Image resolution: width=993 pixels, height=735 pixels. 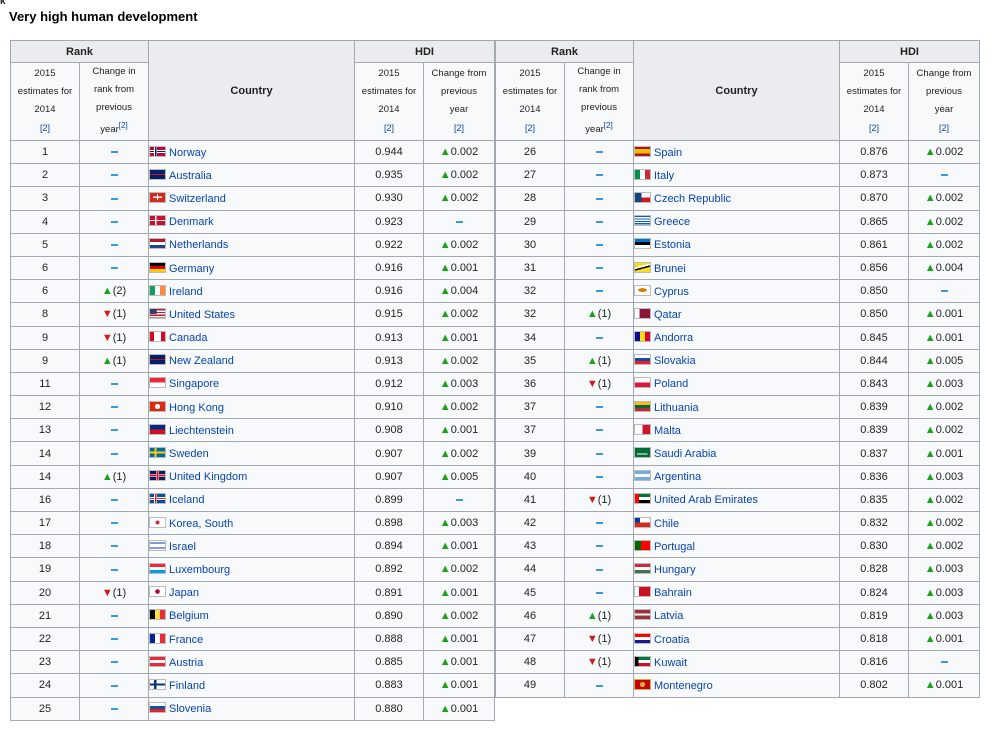 I want to click on country-link: Malta, so click(x=667, y=431).